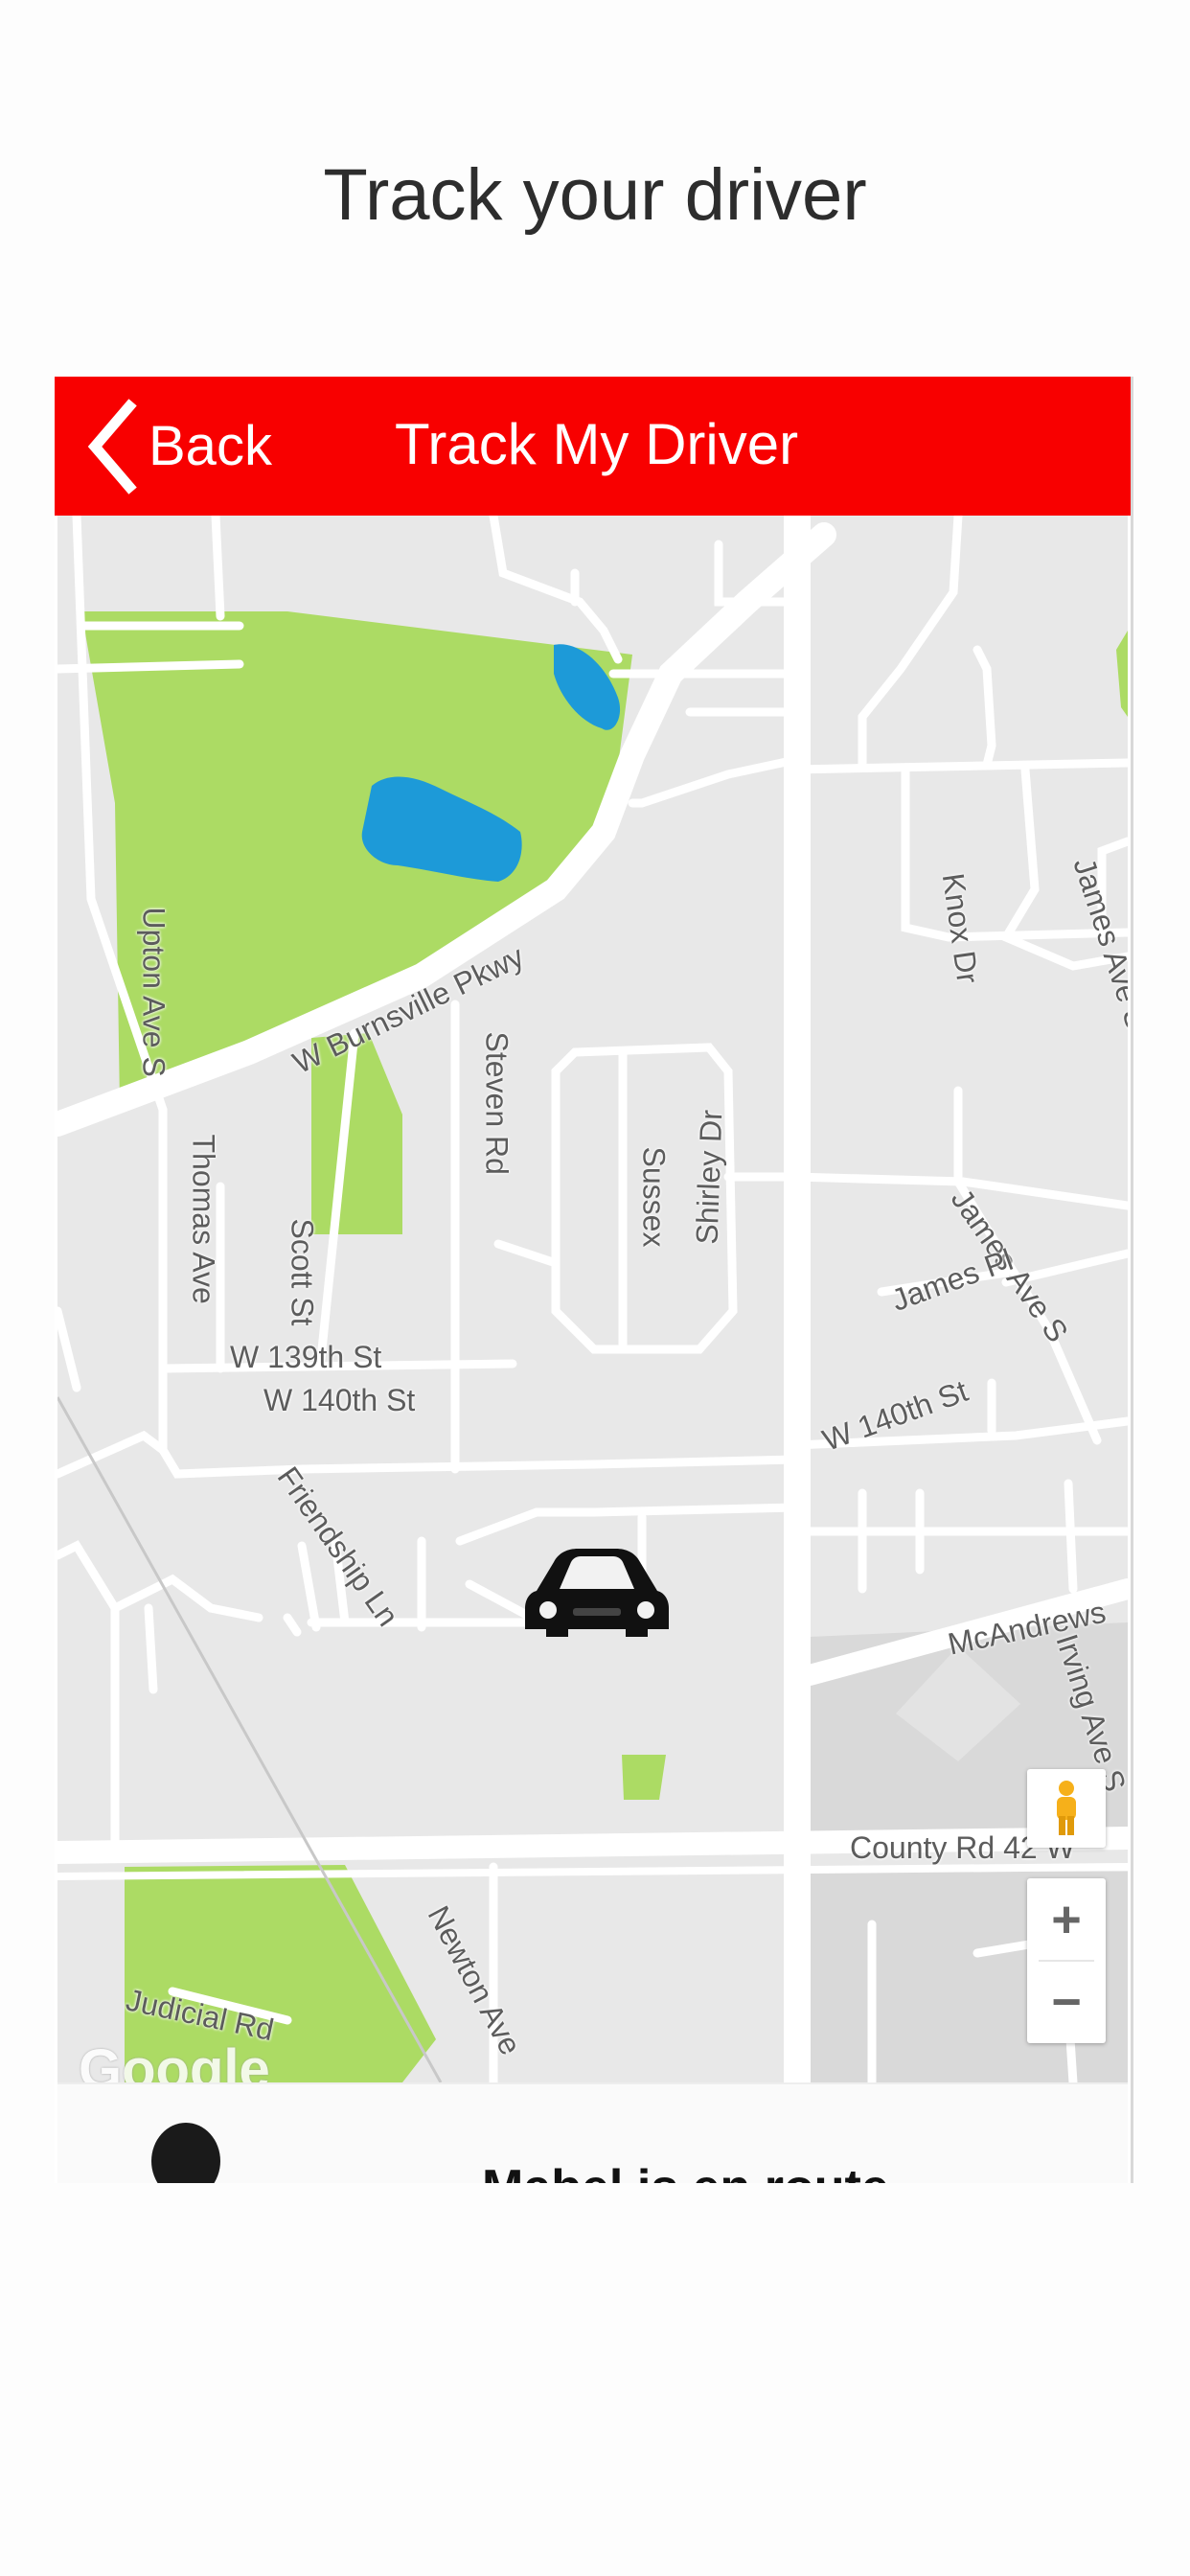 The width and height of the screenshot is (1190, 2576). I want to click on zoom-divider, so click(1067, 1961).